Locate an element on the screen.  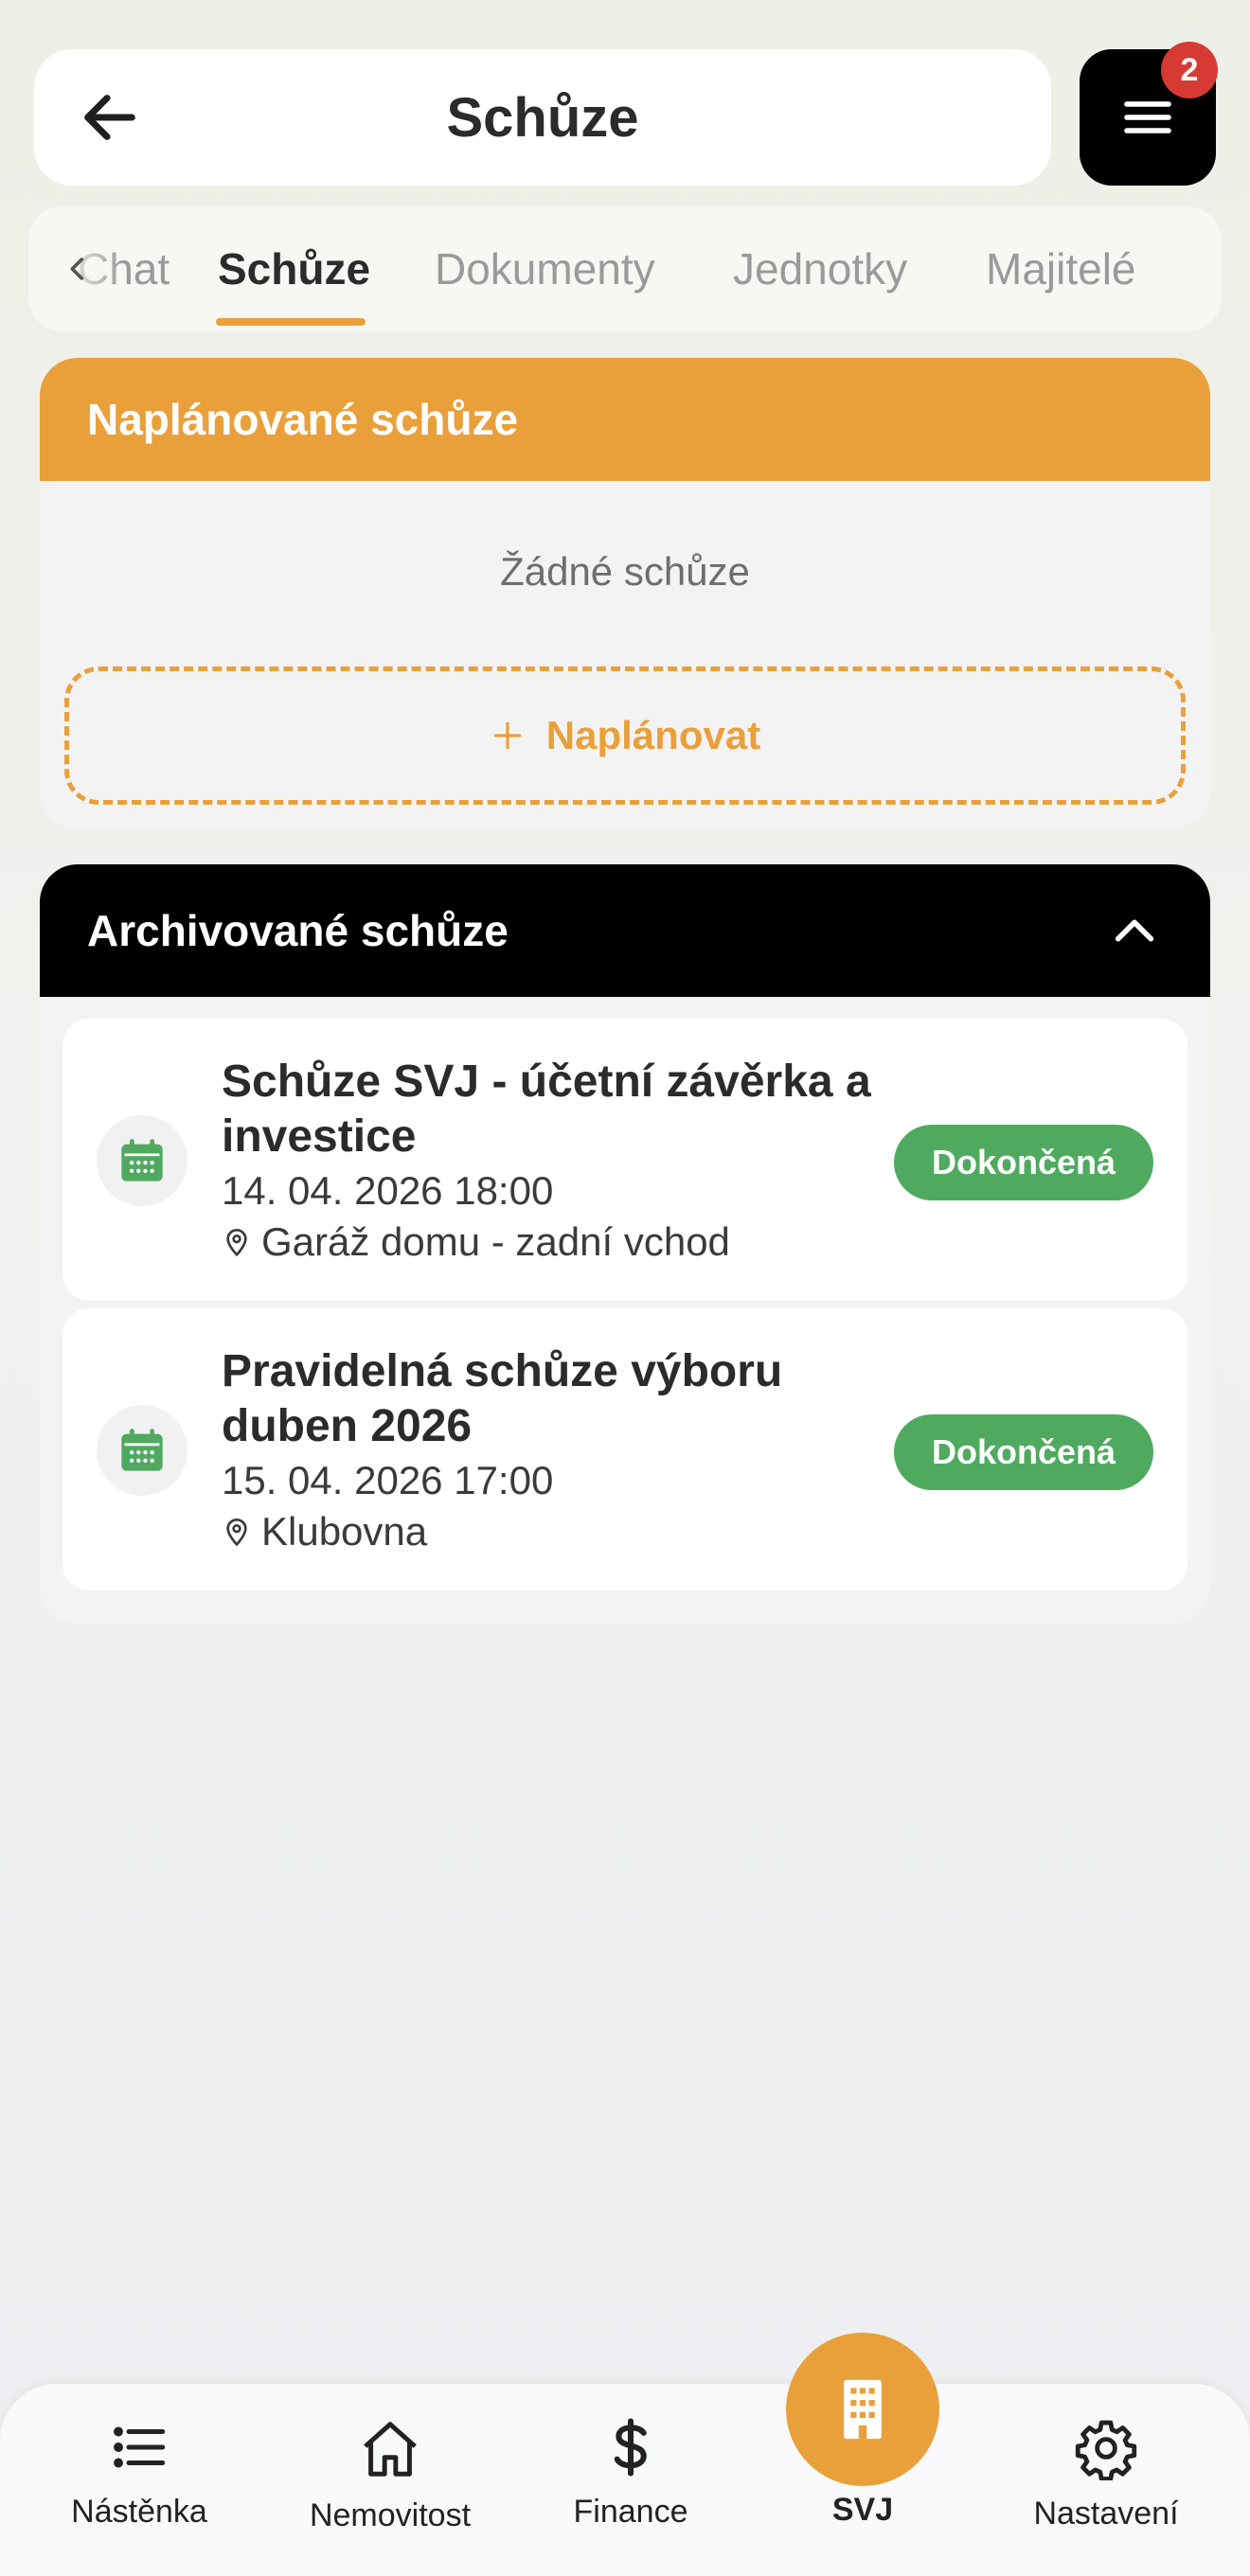
nav-item-nemovitost: Nemovitost is located at coordinates (390, 2477).